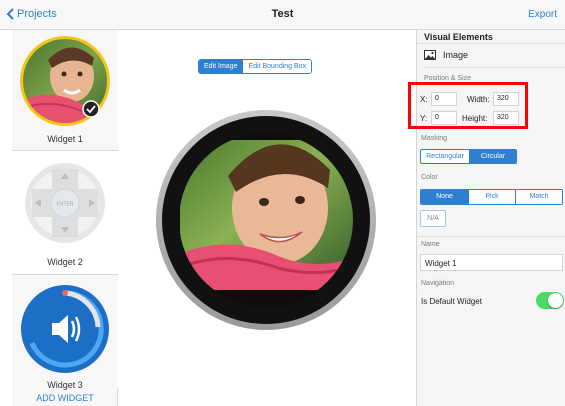  What do you see at coordinates (456, 55) in the screenshot?
I see `image-element-label: Image` at bounding box center [456, 55].